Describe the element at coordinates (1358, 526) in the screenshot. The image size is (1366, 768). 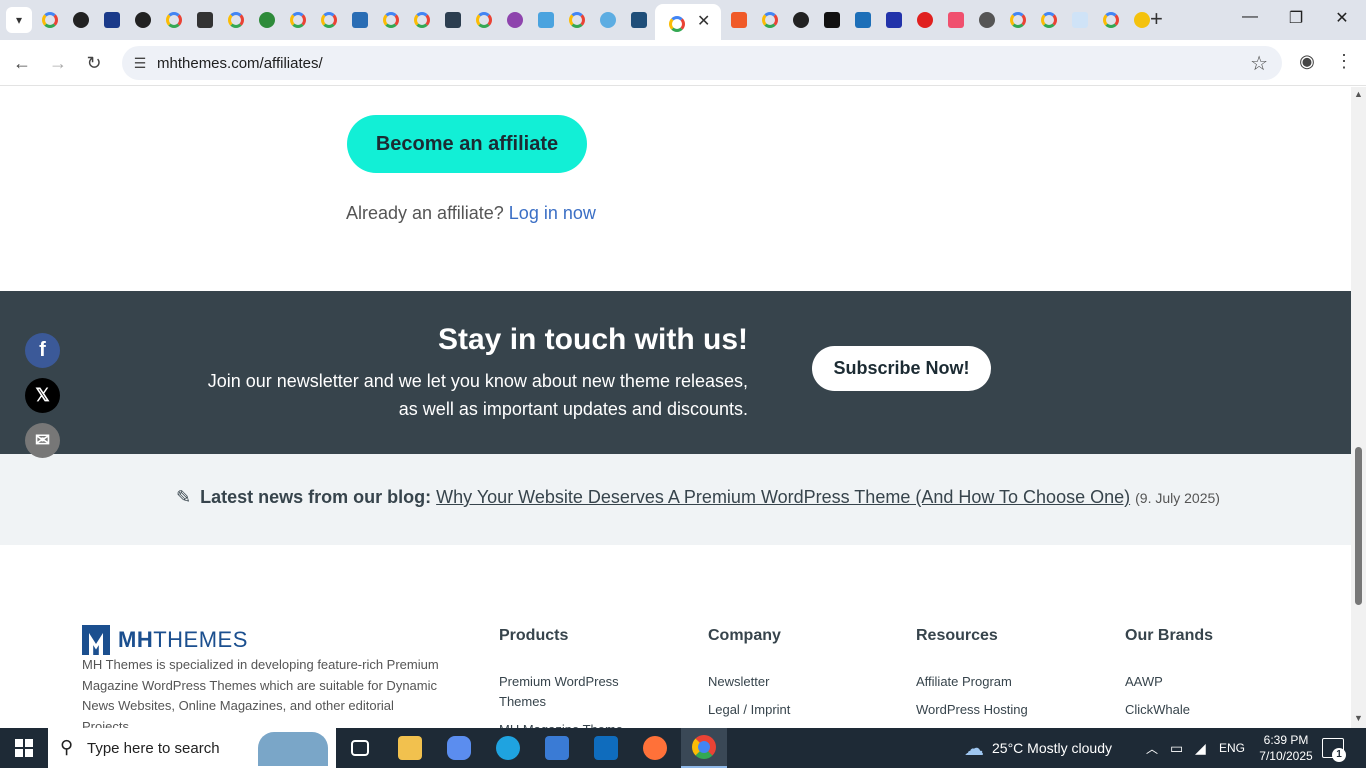
I see `scrollbar-thumb` at that location.